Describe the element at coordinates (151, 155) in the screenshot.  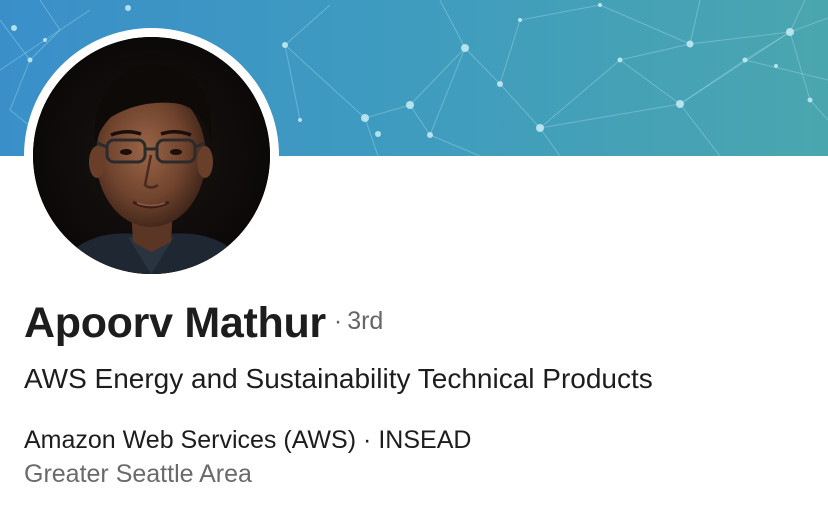
I see `avatar` at that location.